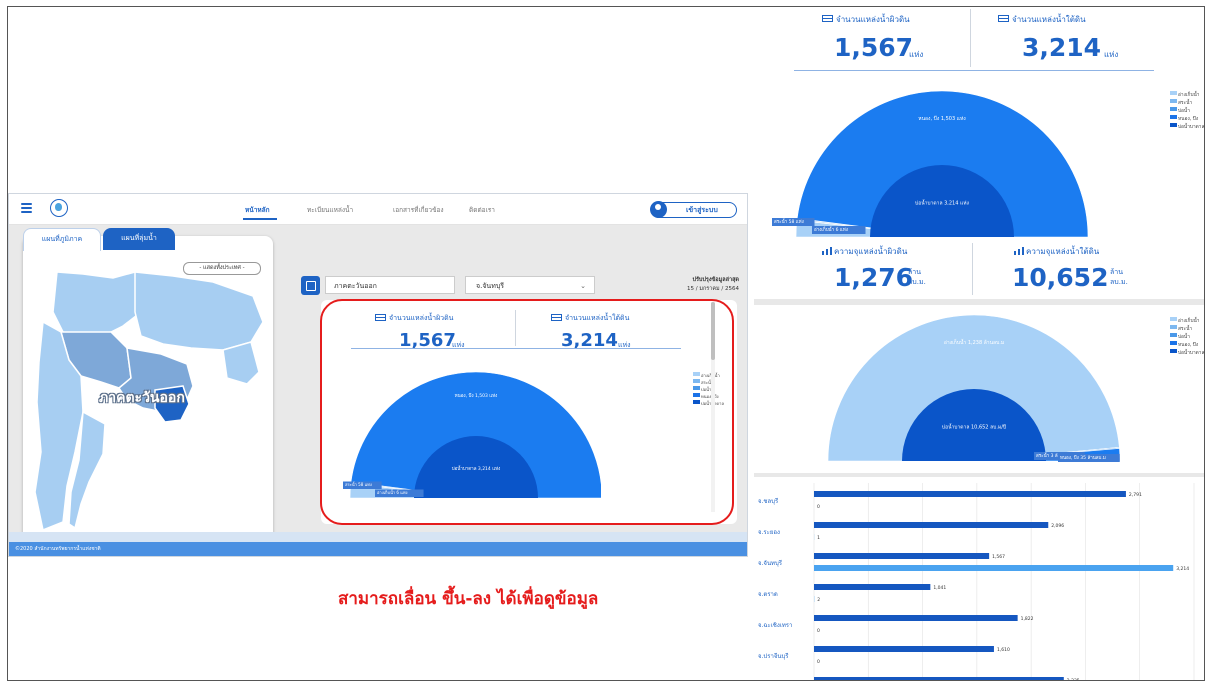 This screenshot has width=1210, height=686. Describe the element at coordinates (490, 286) in the screenshot. I see `province-select-value: จ.จันทบุรี` at that location.